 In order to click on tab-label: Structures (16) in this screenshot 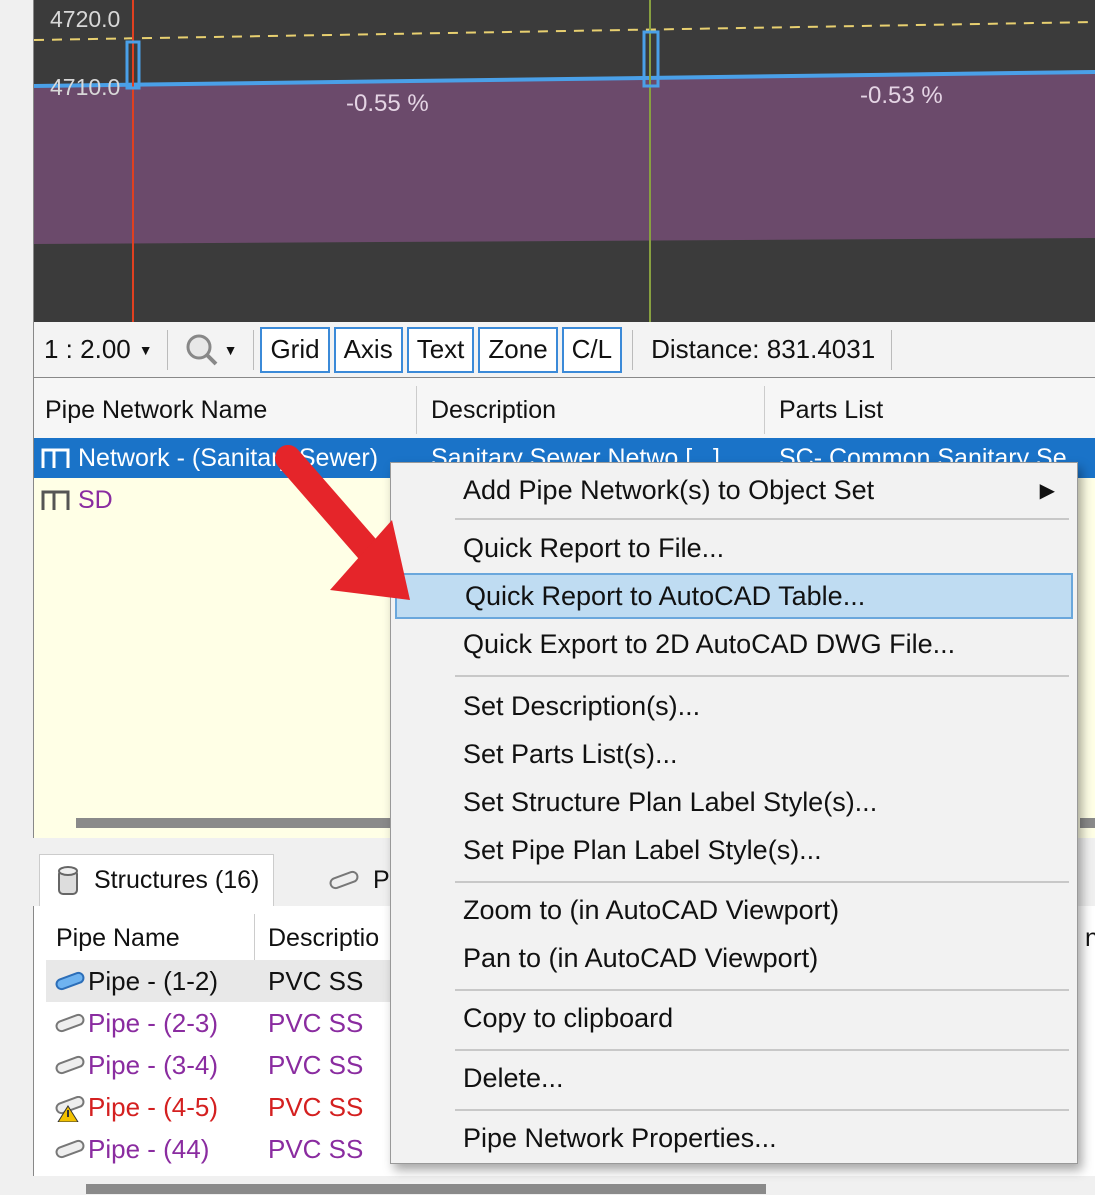, I will do `click(177, 880)`.